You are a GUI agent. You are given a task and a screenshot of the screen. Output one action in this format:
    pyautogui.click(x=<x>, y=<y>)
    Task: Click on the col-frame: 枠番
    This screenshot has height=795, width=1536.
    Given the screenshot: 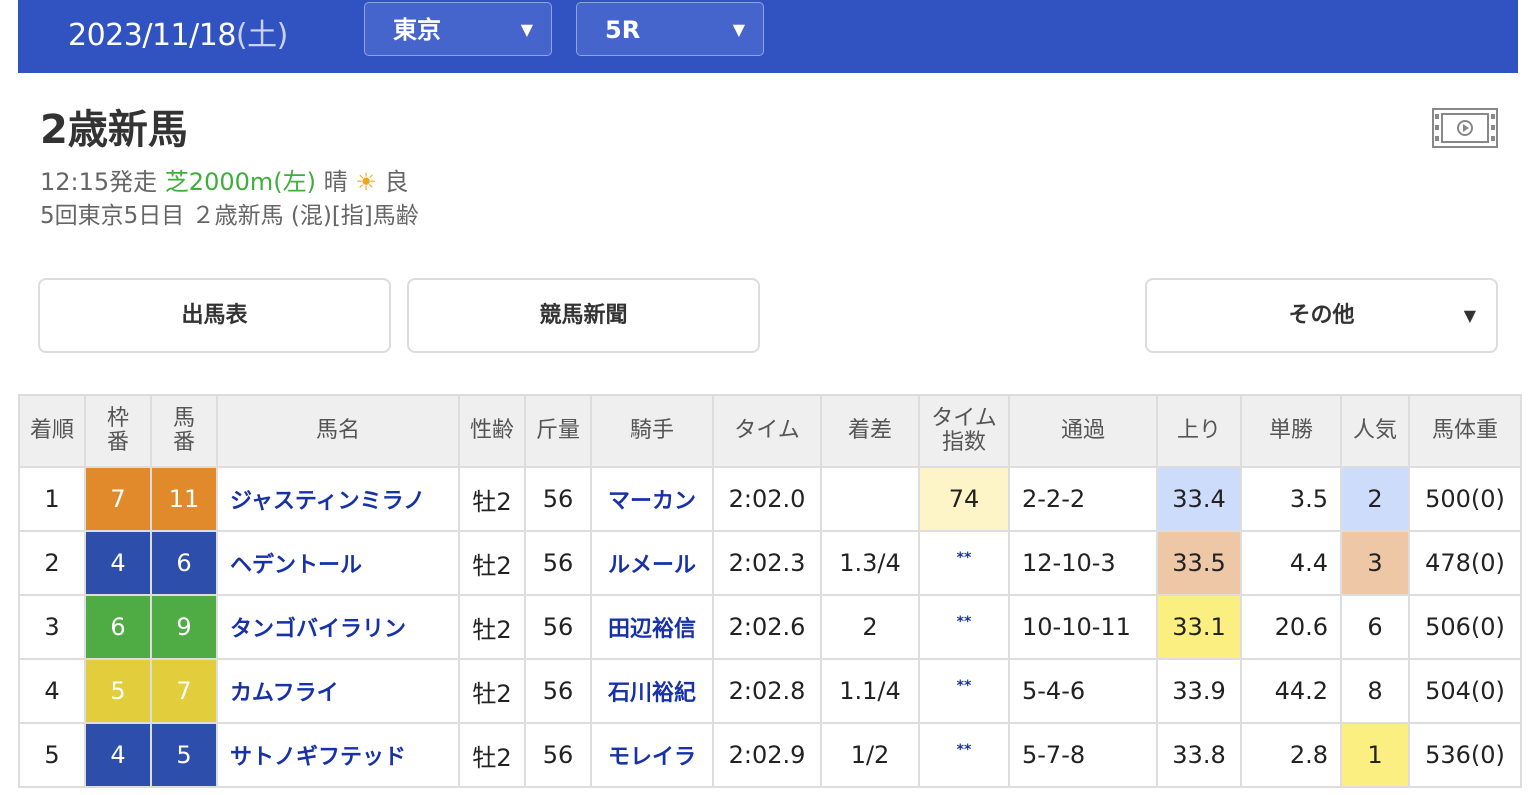 What is the action you would take?
    pyautogui.click(x=118, y=431)
    